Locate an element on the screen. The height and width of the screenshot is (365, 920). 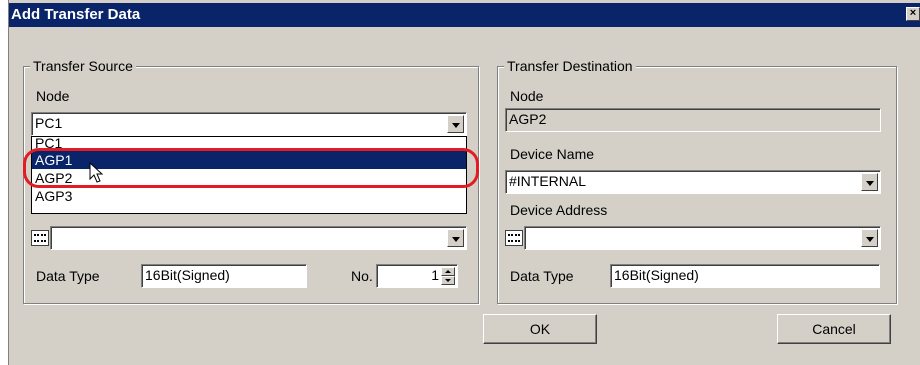
dest-device-address-input is located at coordinates (702, 238).